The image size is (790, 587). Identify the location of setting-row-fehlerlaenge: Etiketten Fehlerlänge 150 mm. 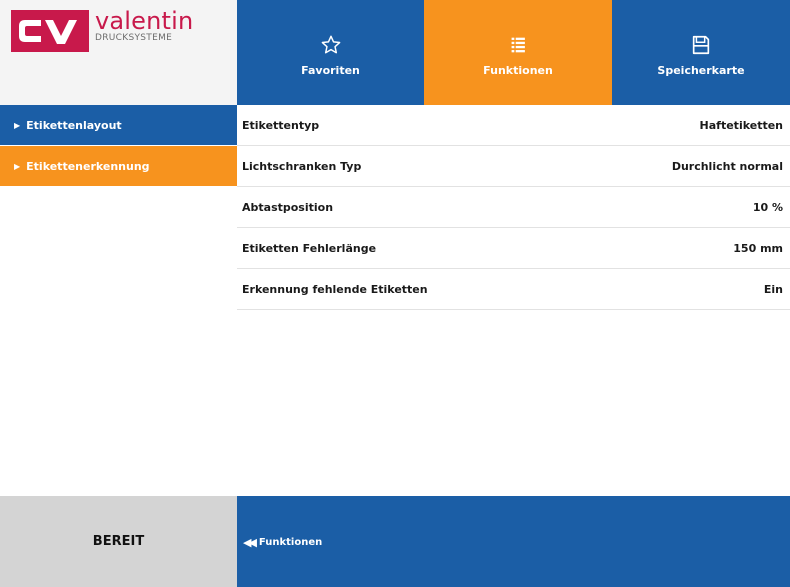
(513, 248).